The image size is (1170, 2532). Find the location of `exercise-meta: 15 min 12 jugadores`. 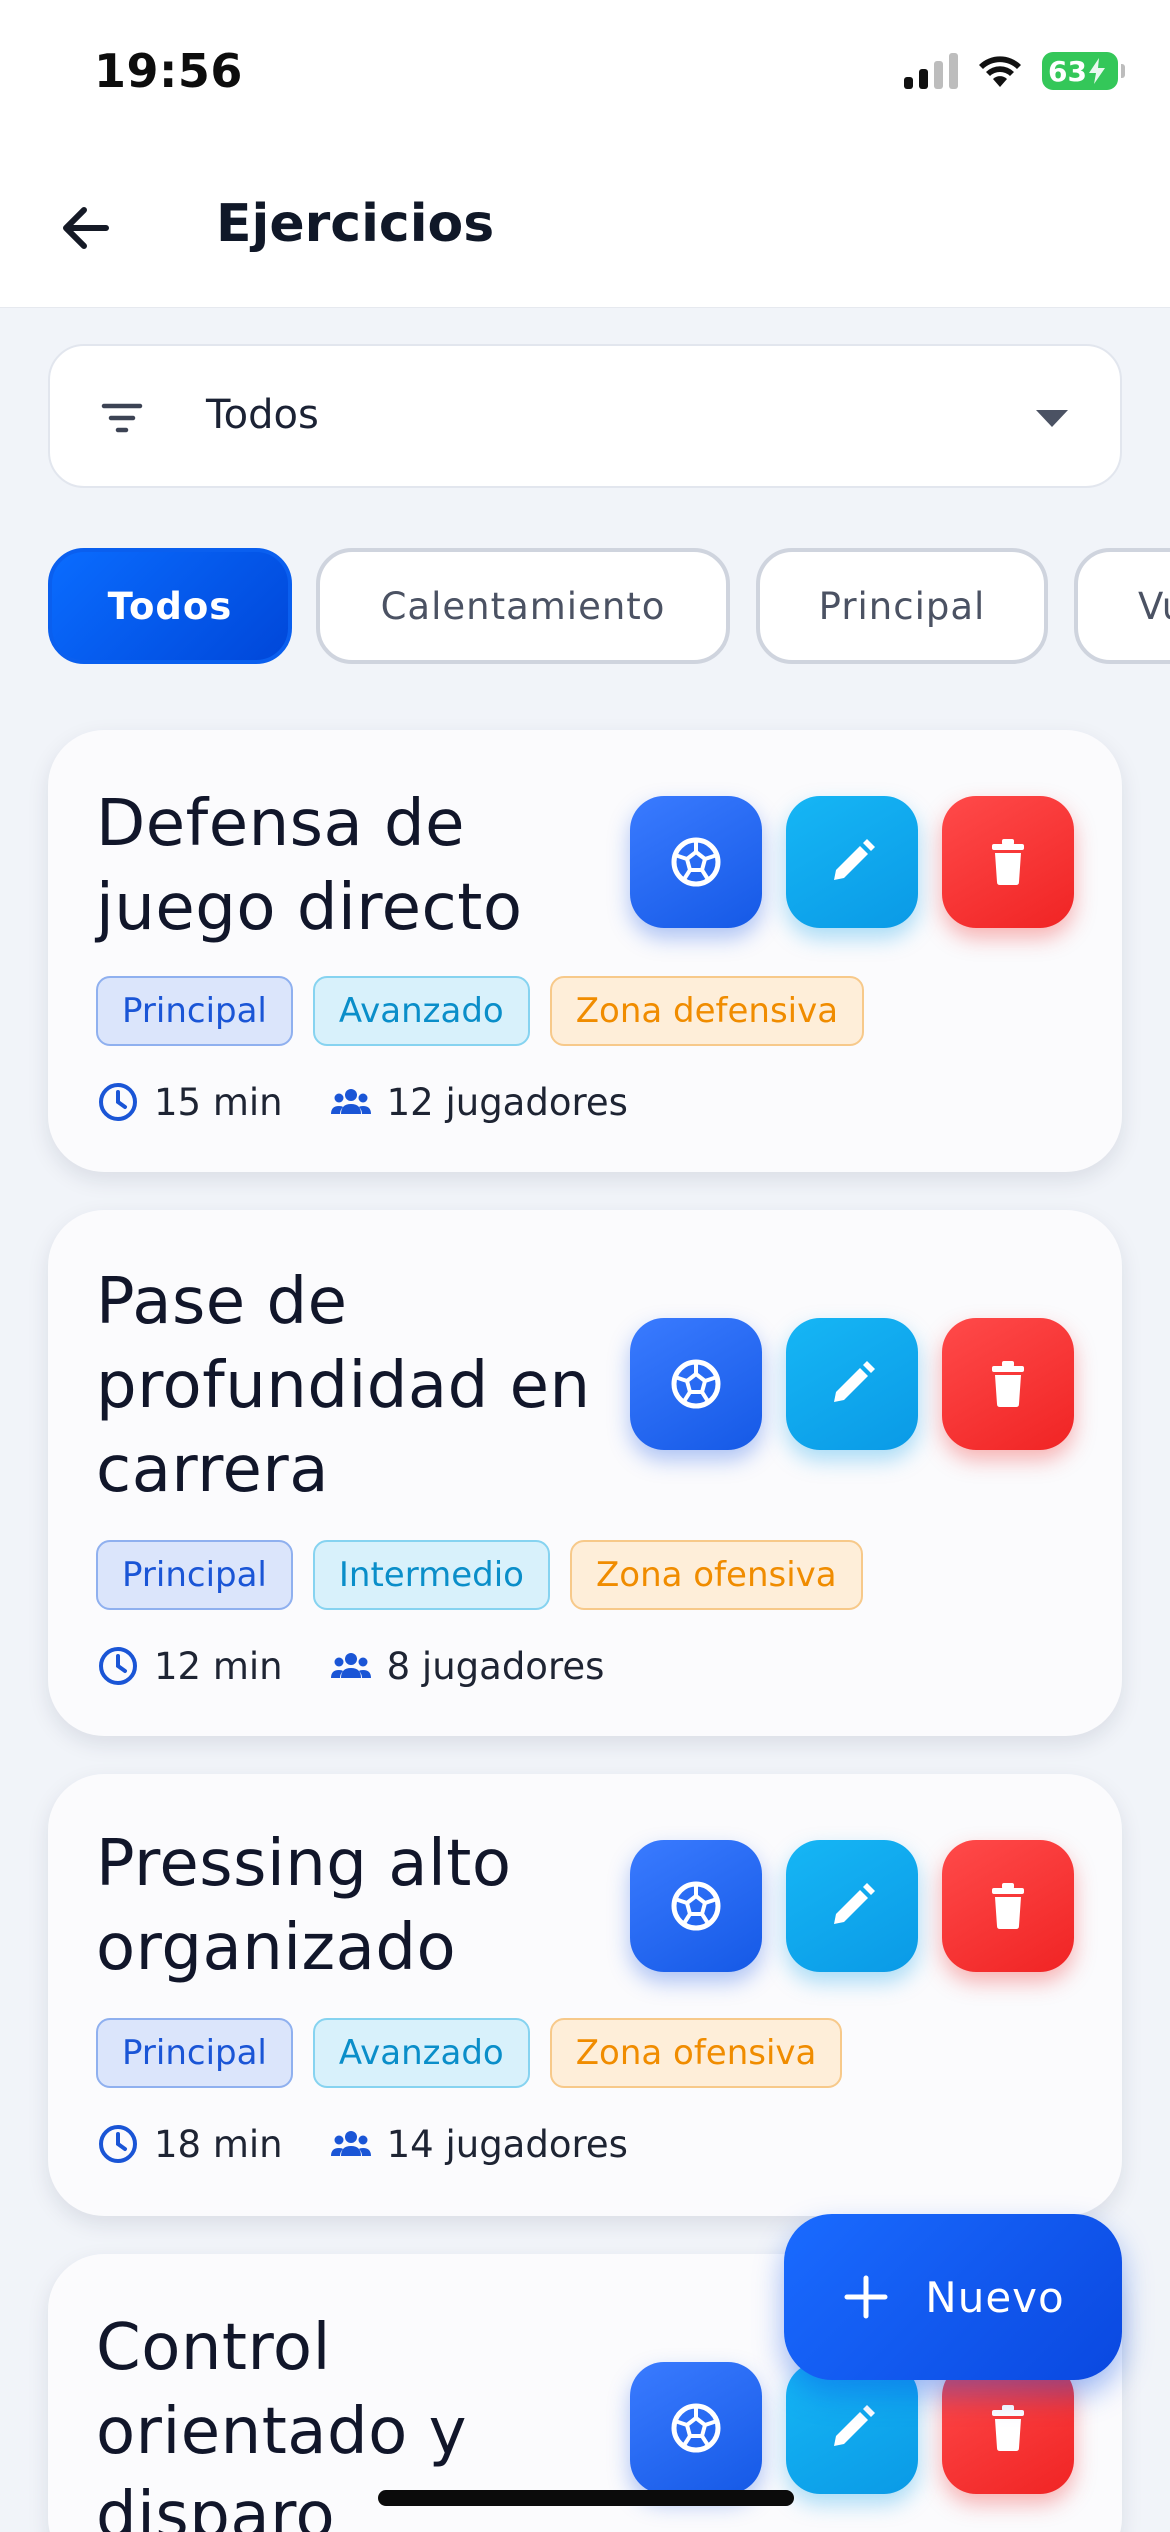

exercise-meta: 15 min 12 jugadores is located at coordinates (362, 1102).